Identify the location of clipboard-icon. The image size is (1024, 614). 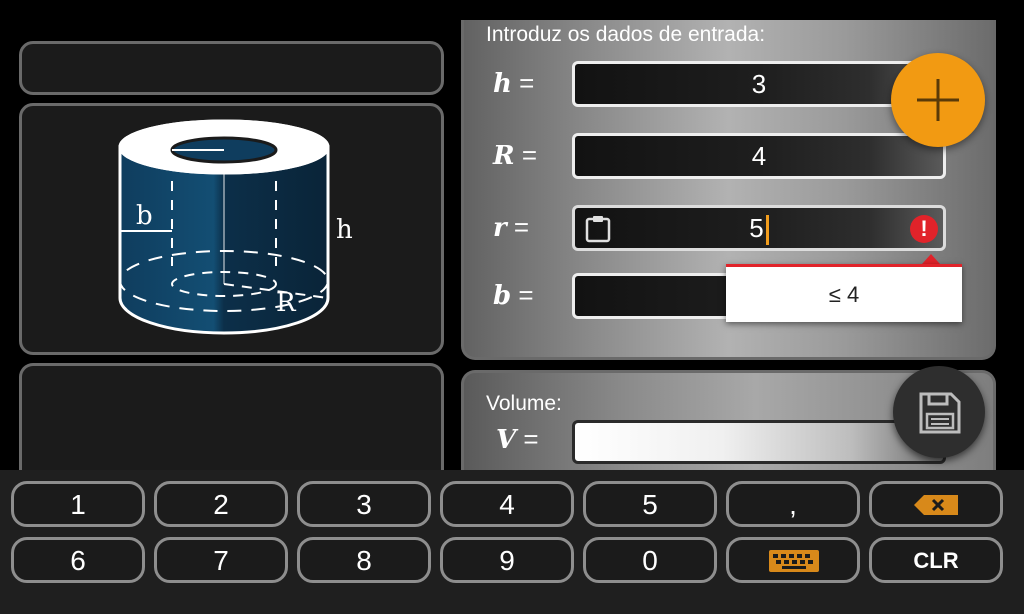
(598, 229).